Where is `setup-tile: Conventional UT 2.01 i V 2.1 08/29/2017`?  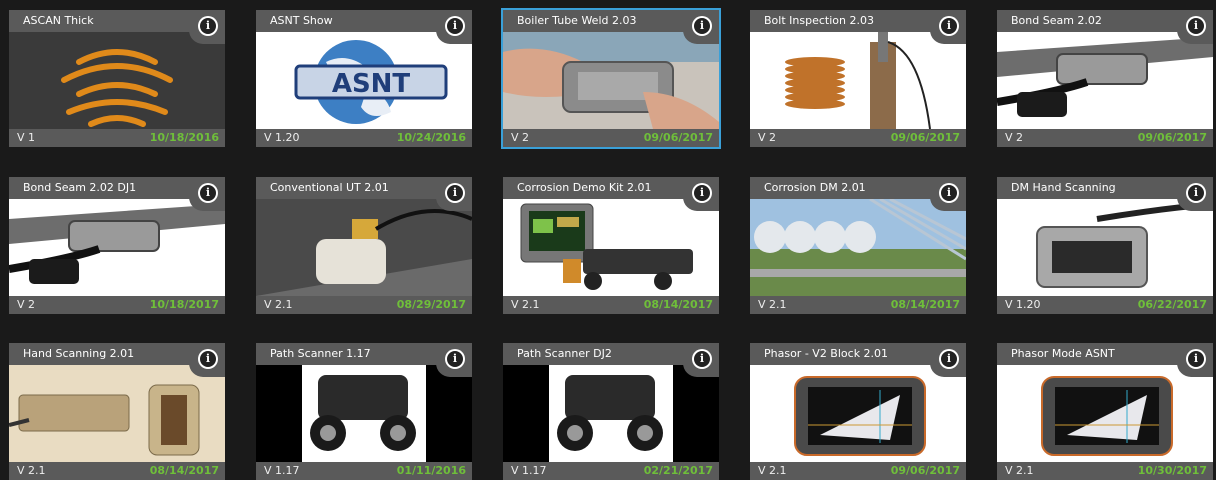
setup-tile: Conventional UT 2.01 i V 2.1 08/29/2017 is located at coordinates (364, 245).